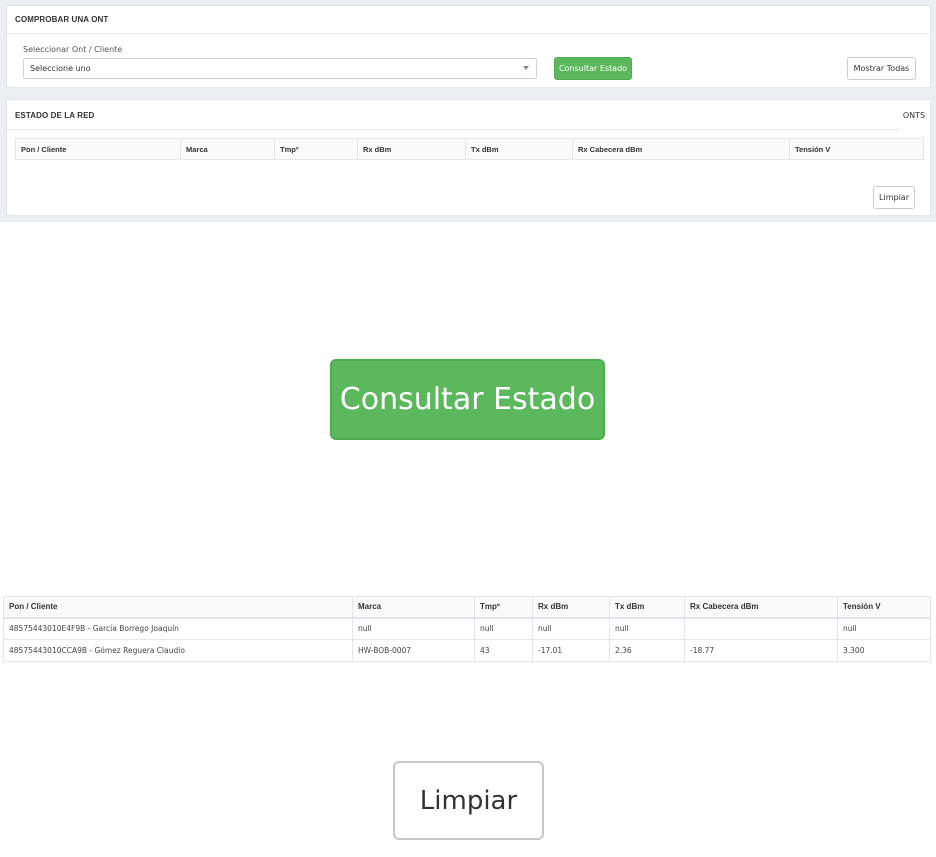 The width and height of the screenshot is (936, 857). Describe the element at coordinates (884, 628) in the screenshot. I see `cell-voltage: null` at that location.